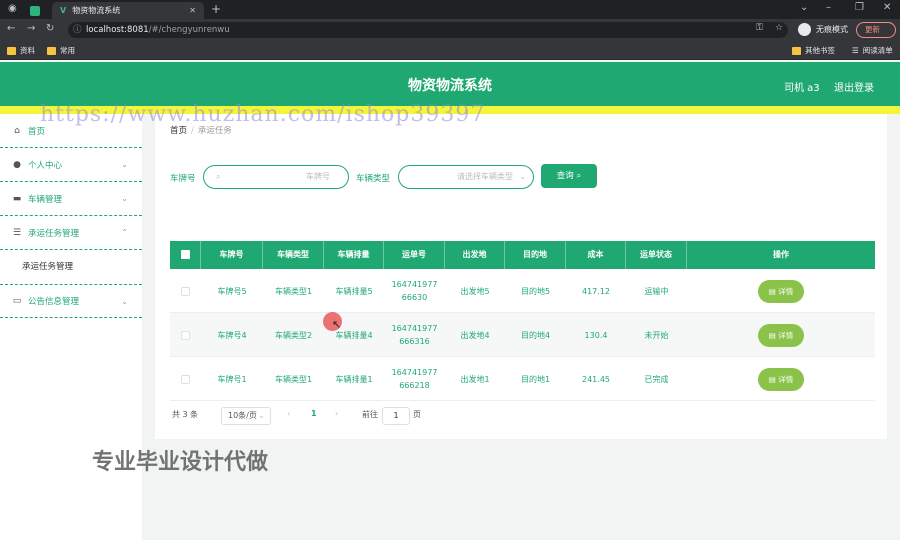 This screenshot has width=900, height=540. Describe the element at coordinates (50, 28) in the screenshot. I see `reload-icon: ↻` at that location.